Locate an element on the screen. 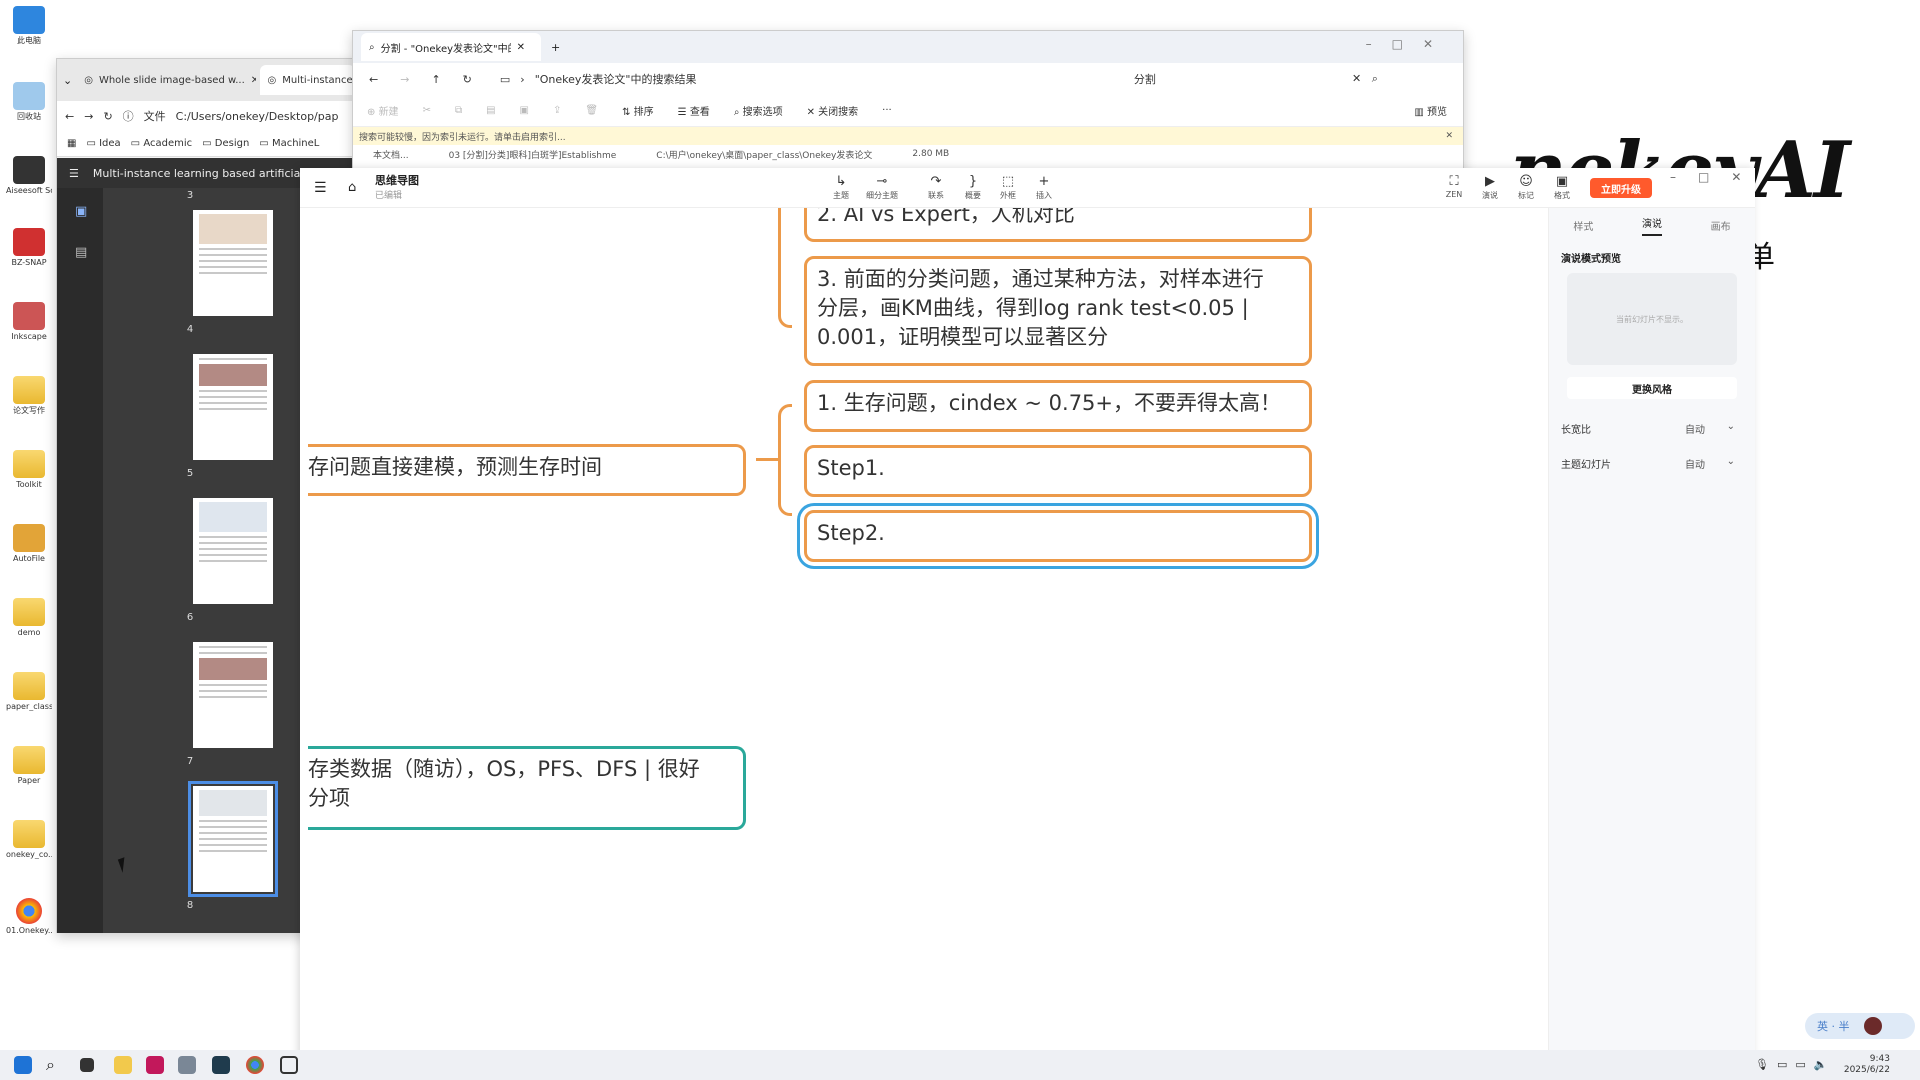 This screenshot has height=1080, width=1920. bookmark-machinel: ▭ MachineL is located at coordinates (289, 143).